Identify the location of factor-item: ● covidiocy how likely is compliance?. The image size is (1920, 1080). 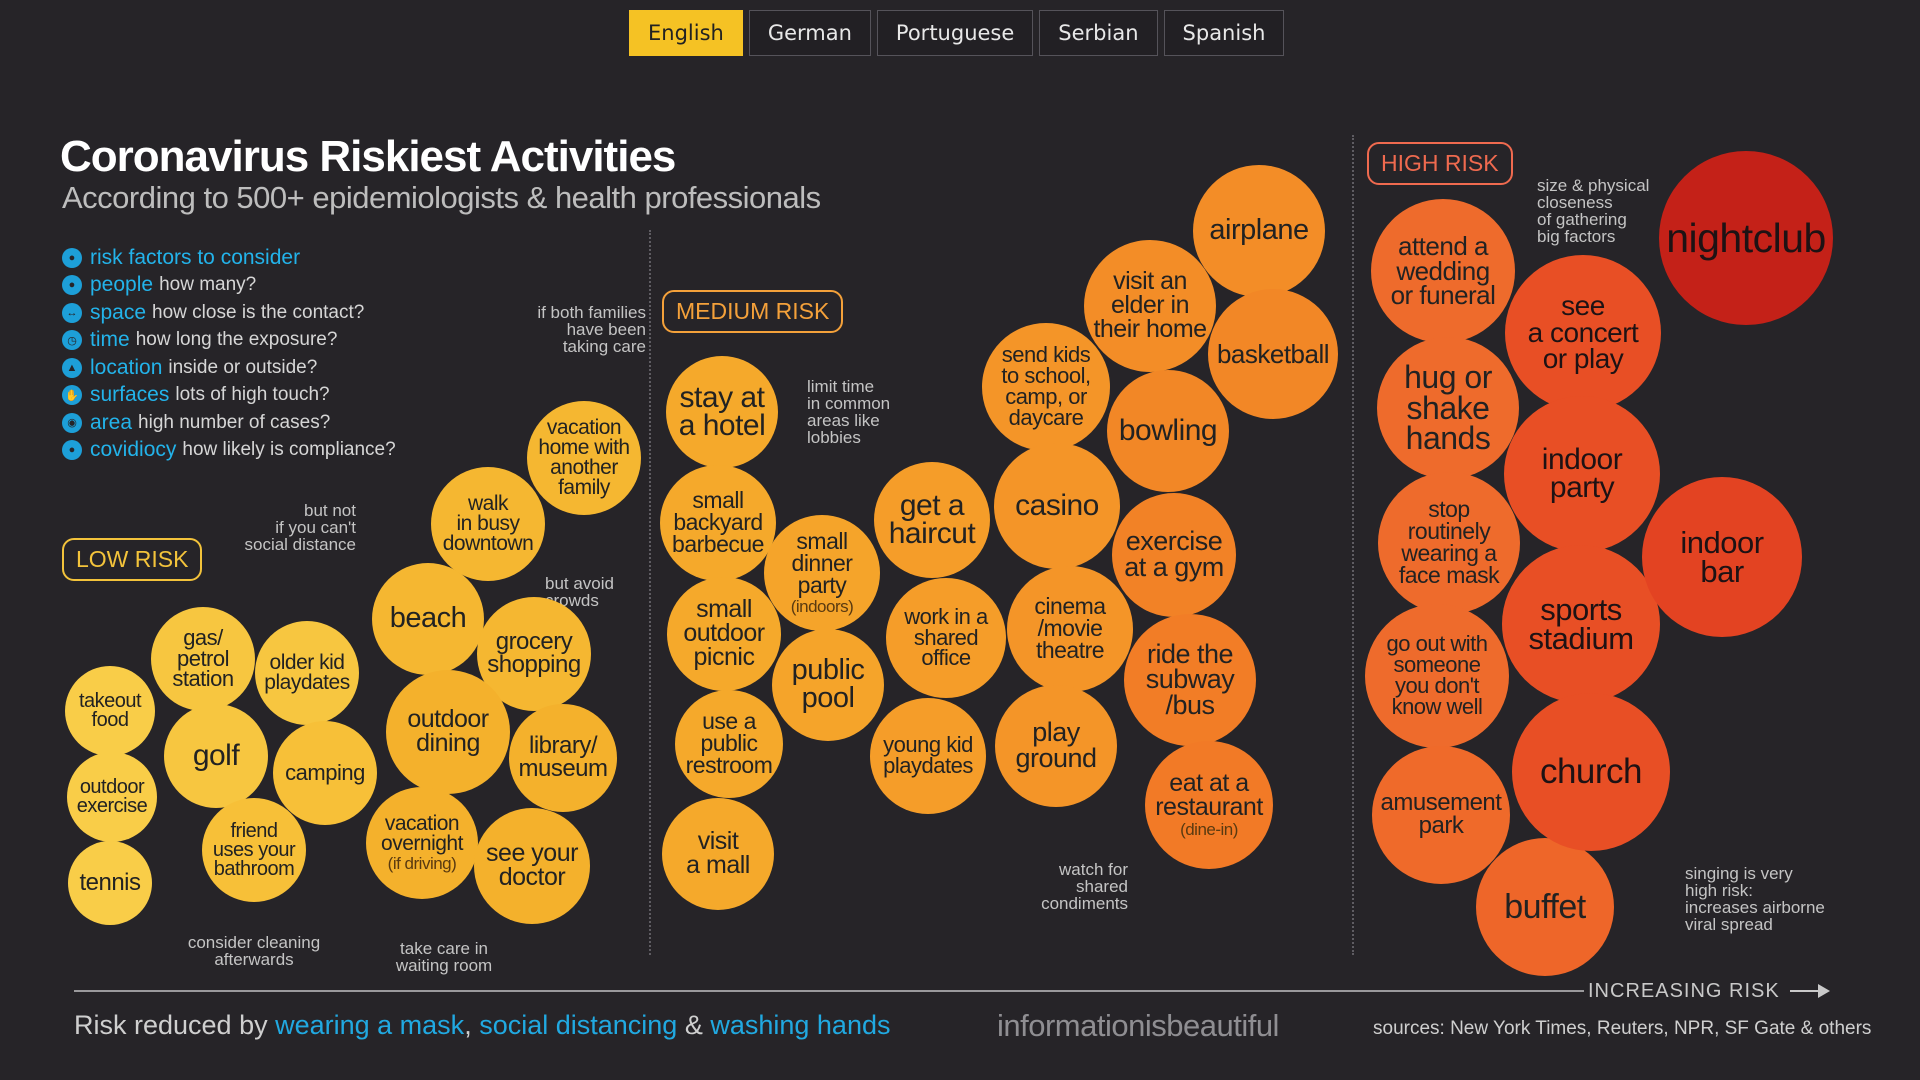
(229, 451).